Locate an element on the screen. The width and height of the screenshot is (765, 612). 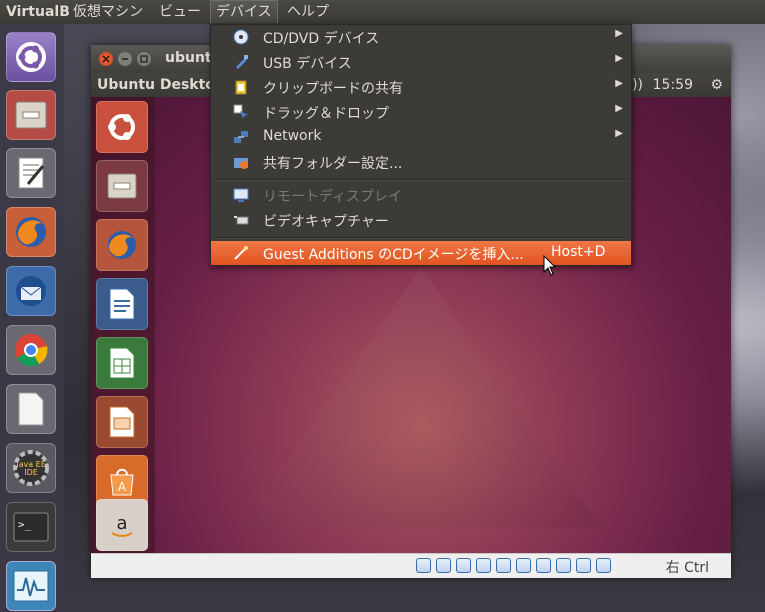
svg-text: a is located at coordinates (121, 523).